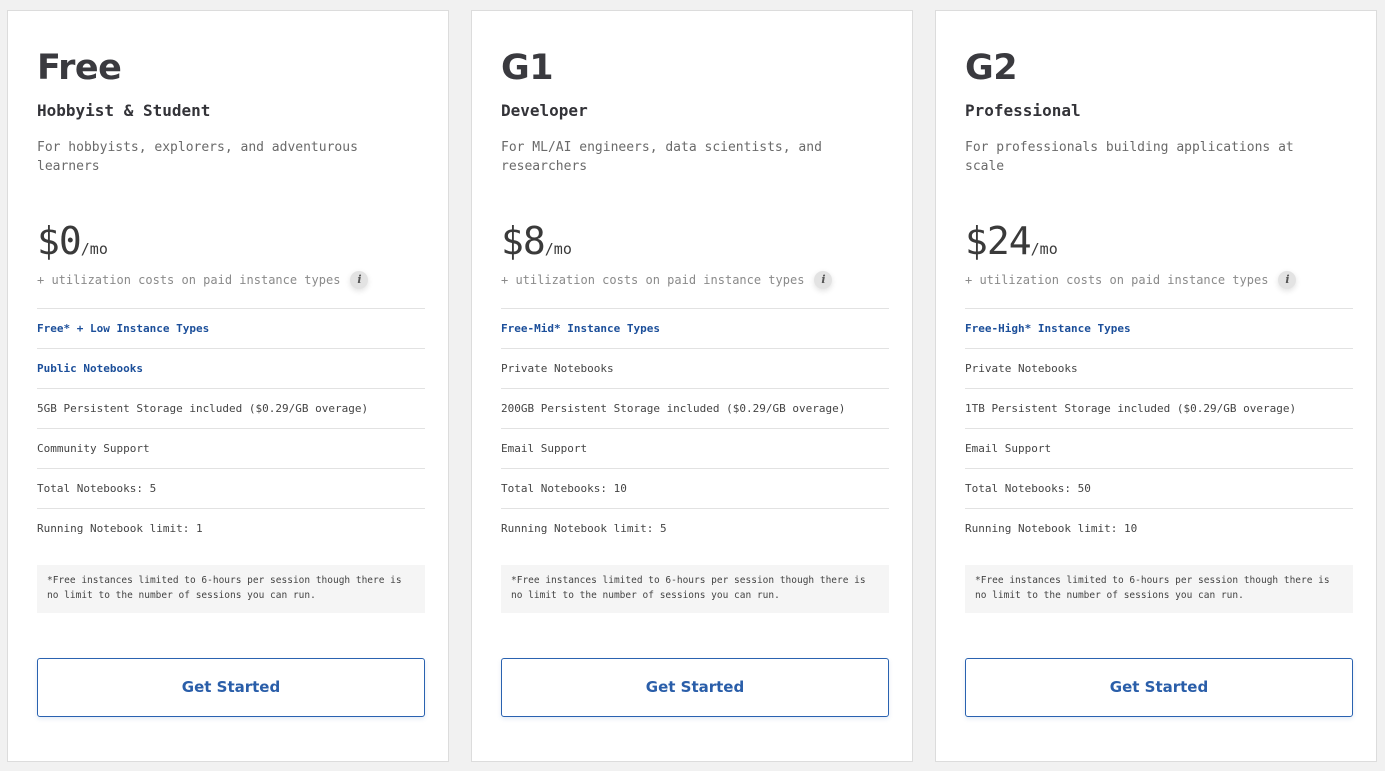 This screenshot has height=771, width=1385. What do you see at coordinates (544, 110) in the screenshot?
I see `plan-tagline: Developer` at bounding box center [544, 110].